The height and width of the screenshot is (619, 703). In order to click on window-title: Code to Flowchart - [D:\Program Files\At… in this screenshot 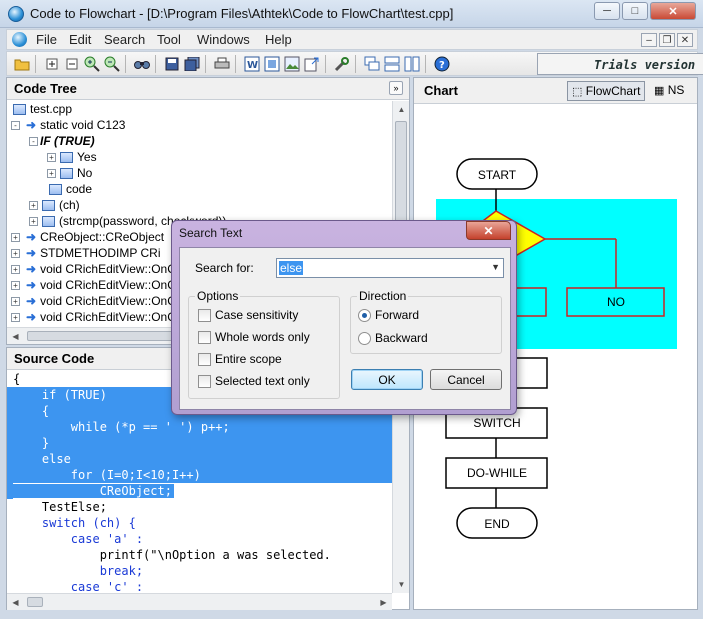, I will do `click(242, 13)`.